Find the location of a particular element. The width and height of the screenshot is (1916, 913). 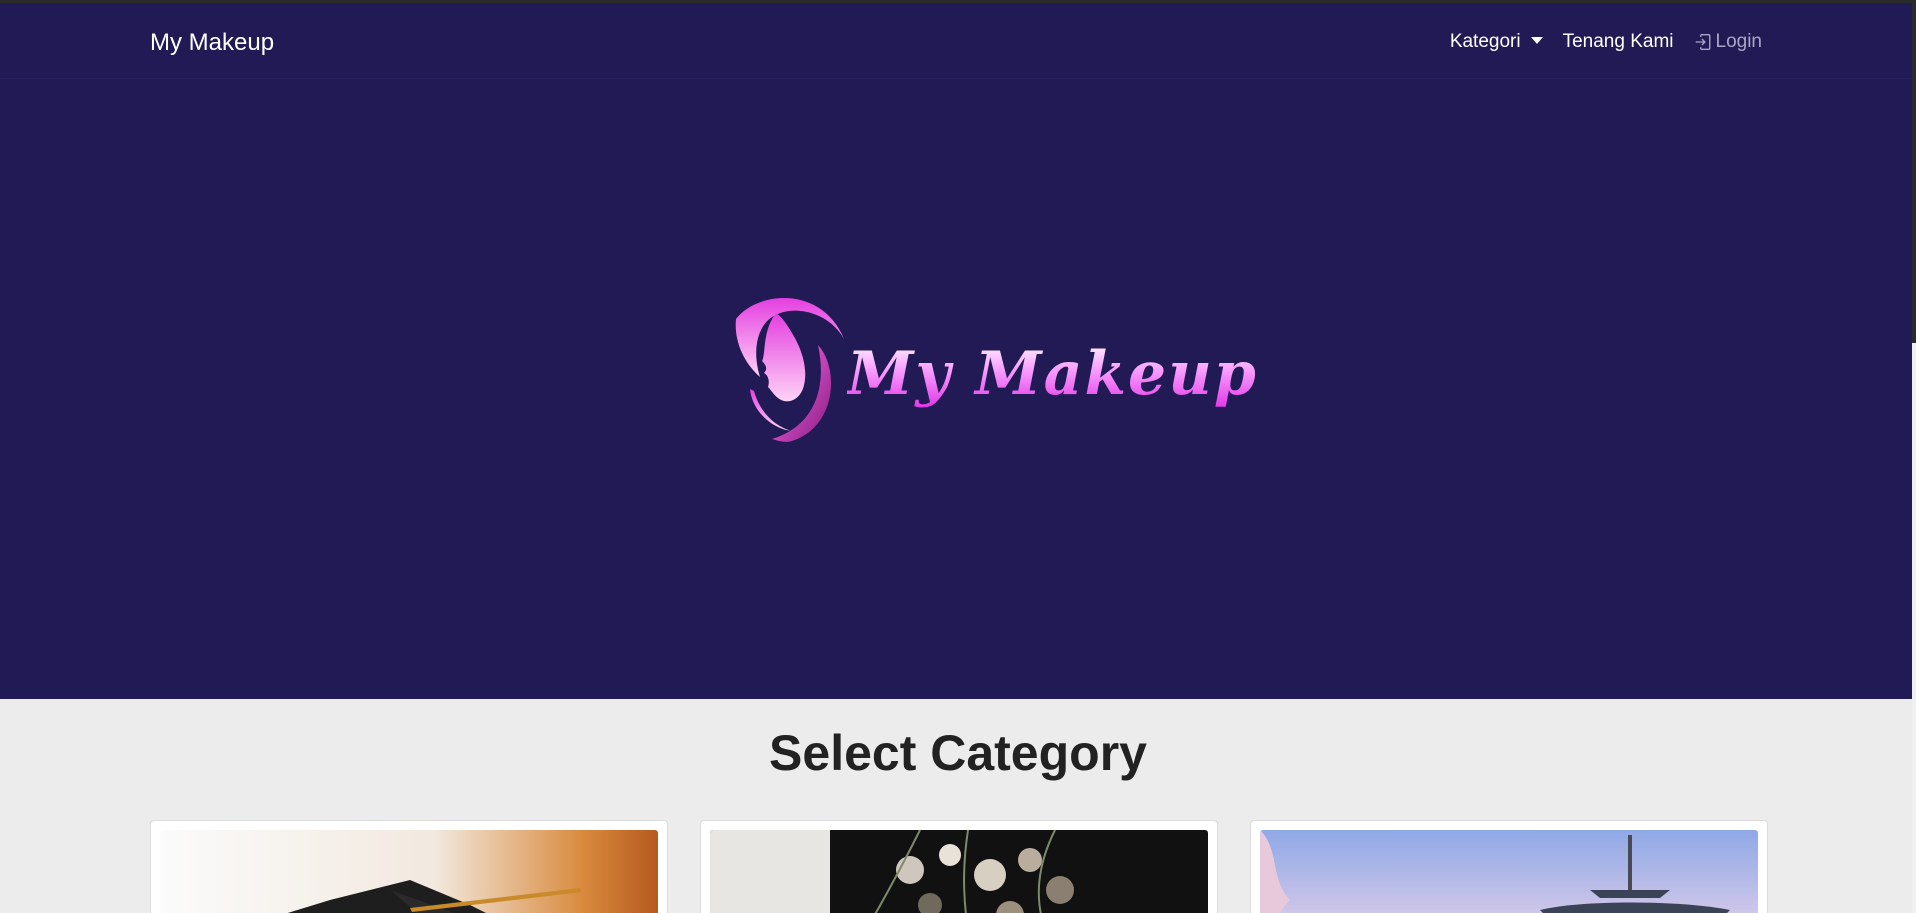

nav-links: Kategori Tenang Kami Login is located at coordinates (1606, 42).